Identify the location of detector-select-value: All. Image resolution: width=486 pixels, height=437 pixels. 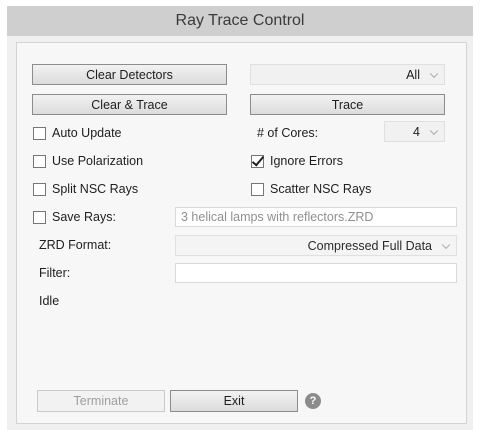
(413, 74).